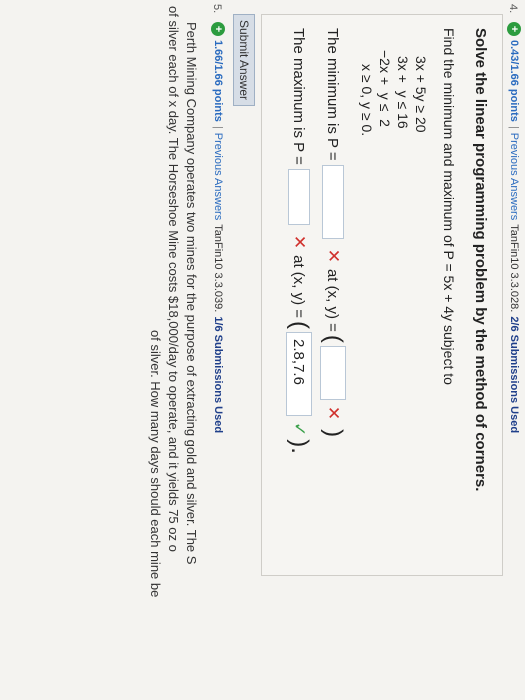  What do you see at coordinates (333, 433) in the screenshot?
I see `paren-close: )` at bounding box center [333, 433].